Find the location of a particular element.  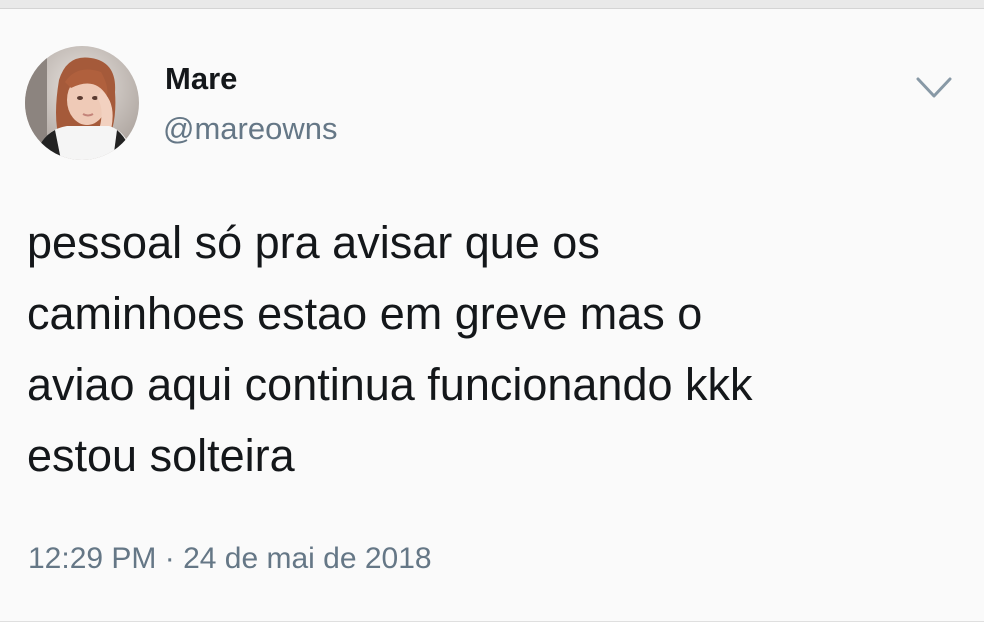

tweet-text-line: caminhoes estao em greve mas o is located at coordinates (365, 313).